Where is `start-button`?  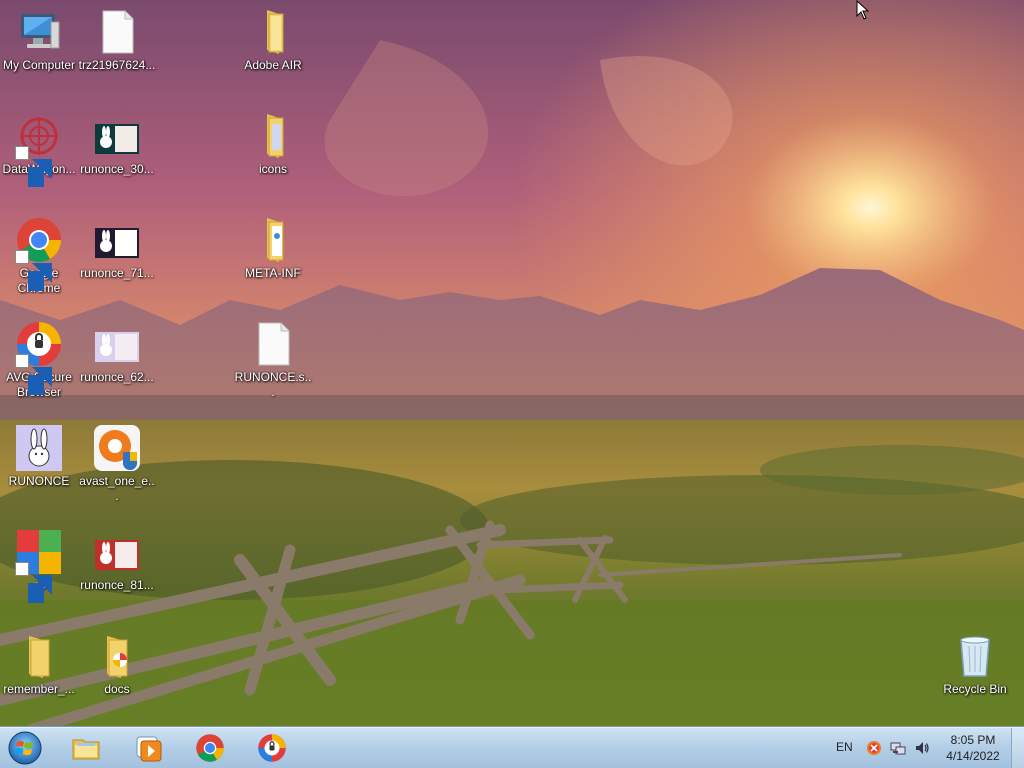 start-button is located at coordinates (25, 748).